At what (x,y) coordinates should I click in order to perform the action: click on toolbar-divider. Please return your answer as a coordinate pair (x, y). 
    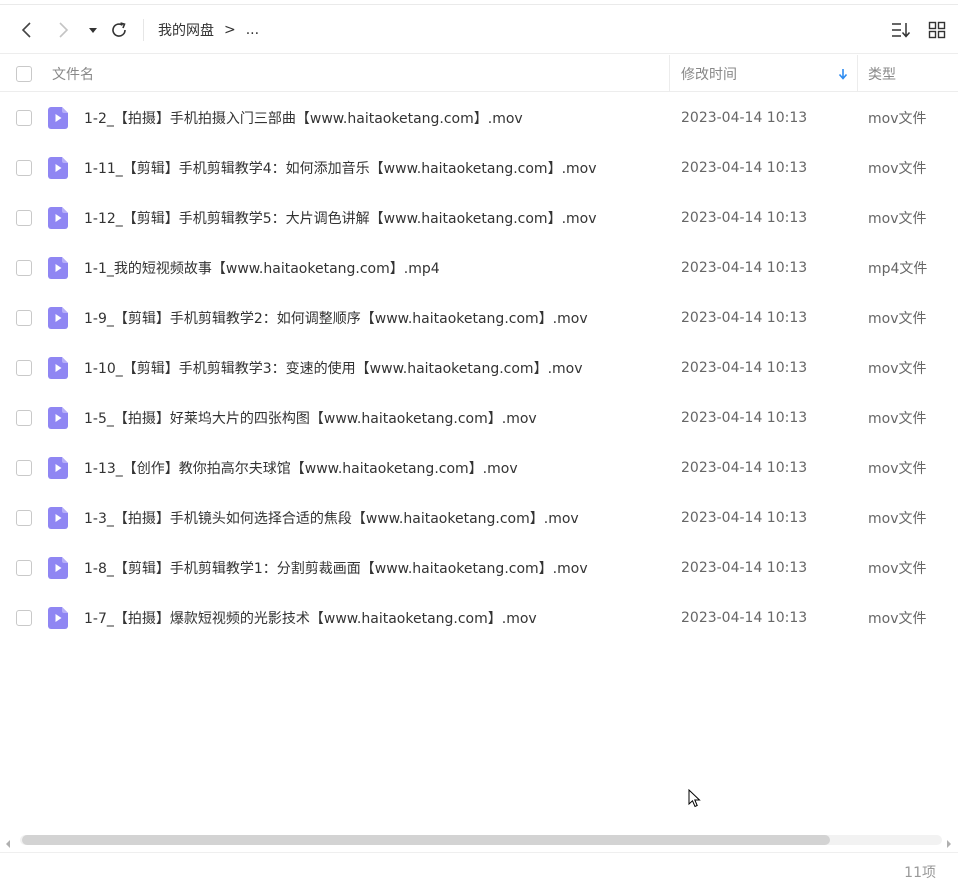
    Looking at the image, I should click on (143, 30).